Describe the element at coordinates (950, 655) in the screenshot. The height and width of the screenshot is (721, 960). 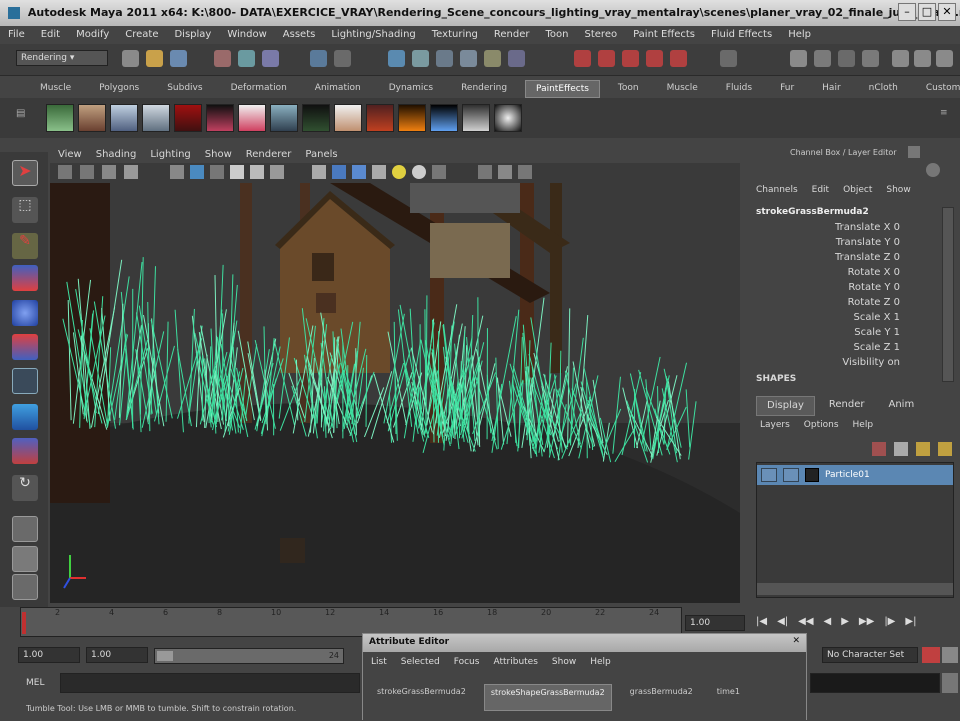
I see `animation-prefs-icon` at that location.